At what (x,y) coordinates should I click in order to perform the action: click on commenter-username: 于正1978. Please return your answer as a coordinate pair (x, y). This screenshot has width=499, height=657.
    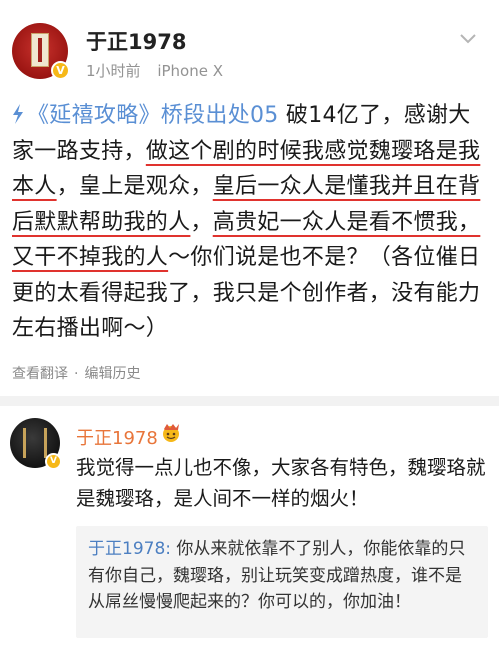
    Looking at the image, I should click on (117, 437).